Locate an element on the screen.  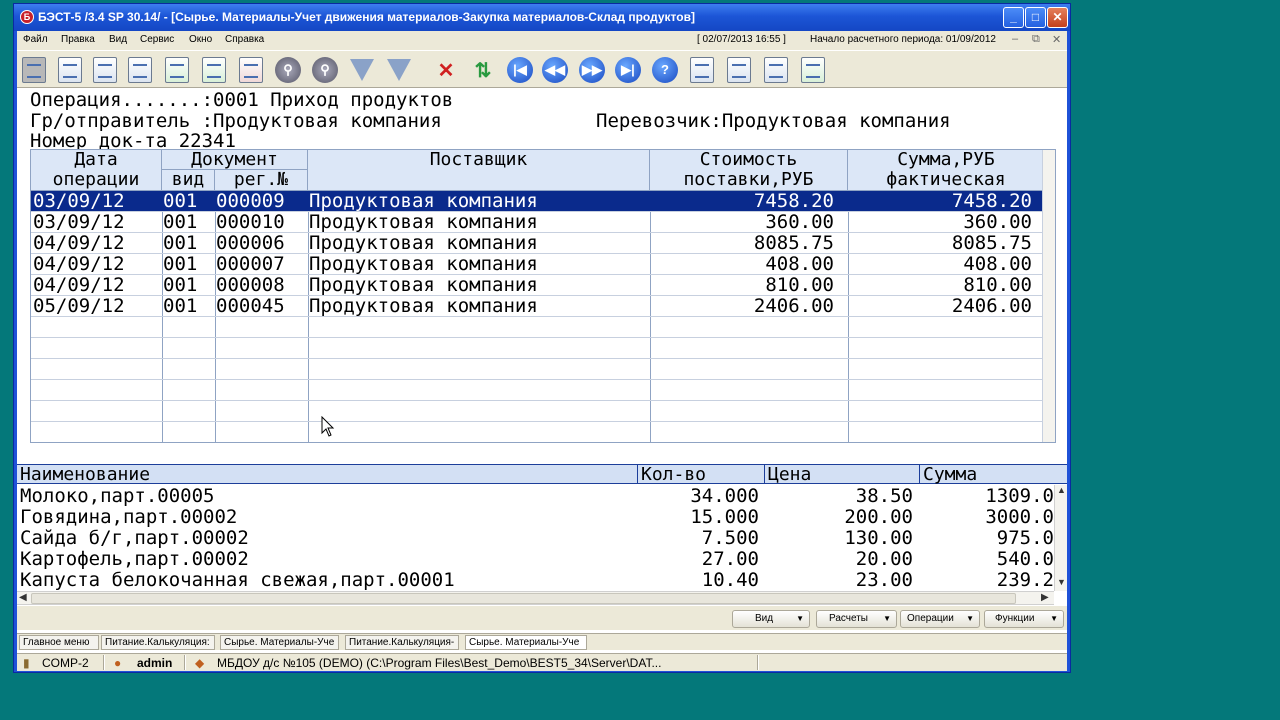
sort-icon: ⇅ is located at coordinates (483, 70).